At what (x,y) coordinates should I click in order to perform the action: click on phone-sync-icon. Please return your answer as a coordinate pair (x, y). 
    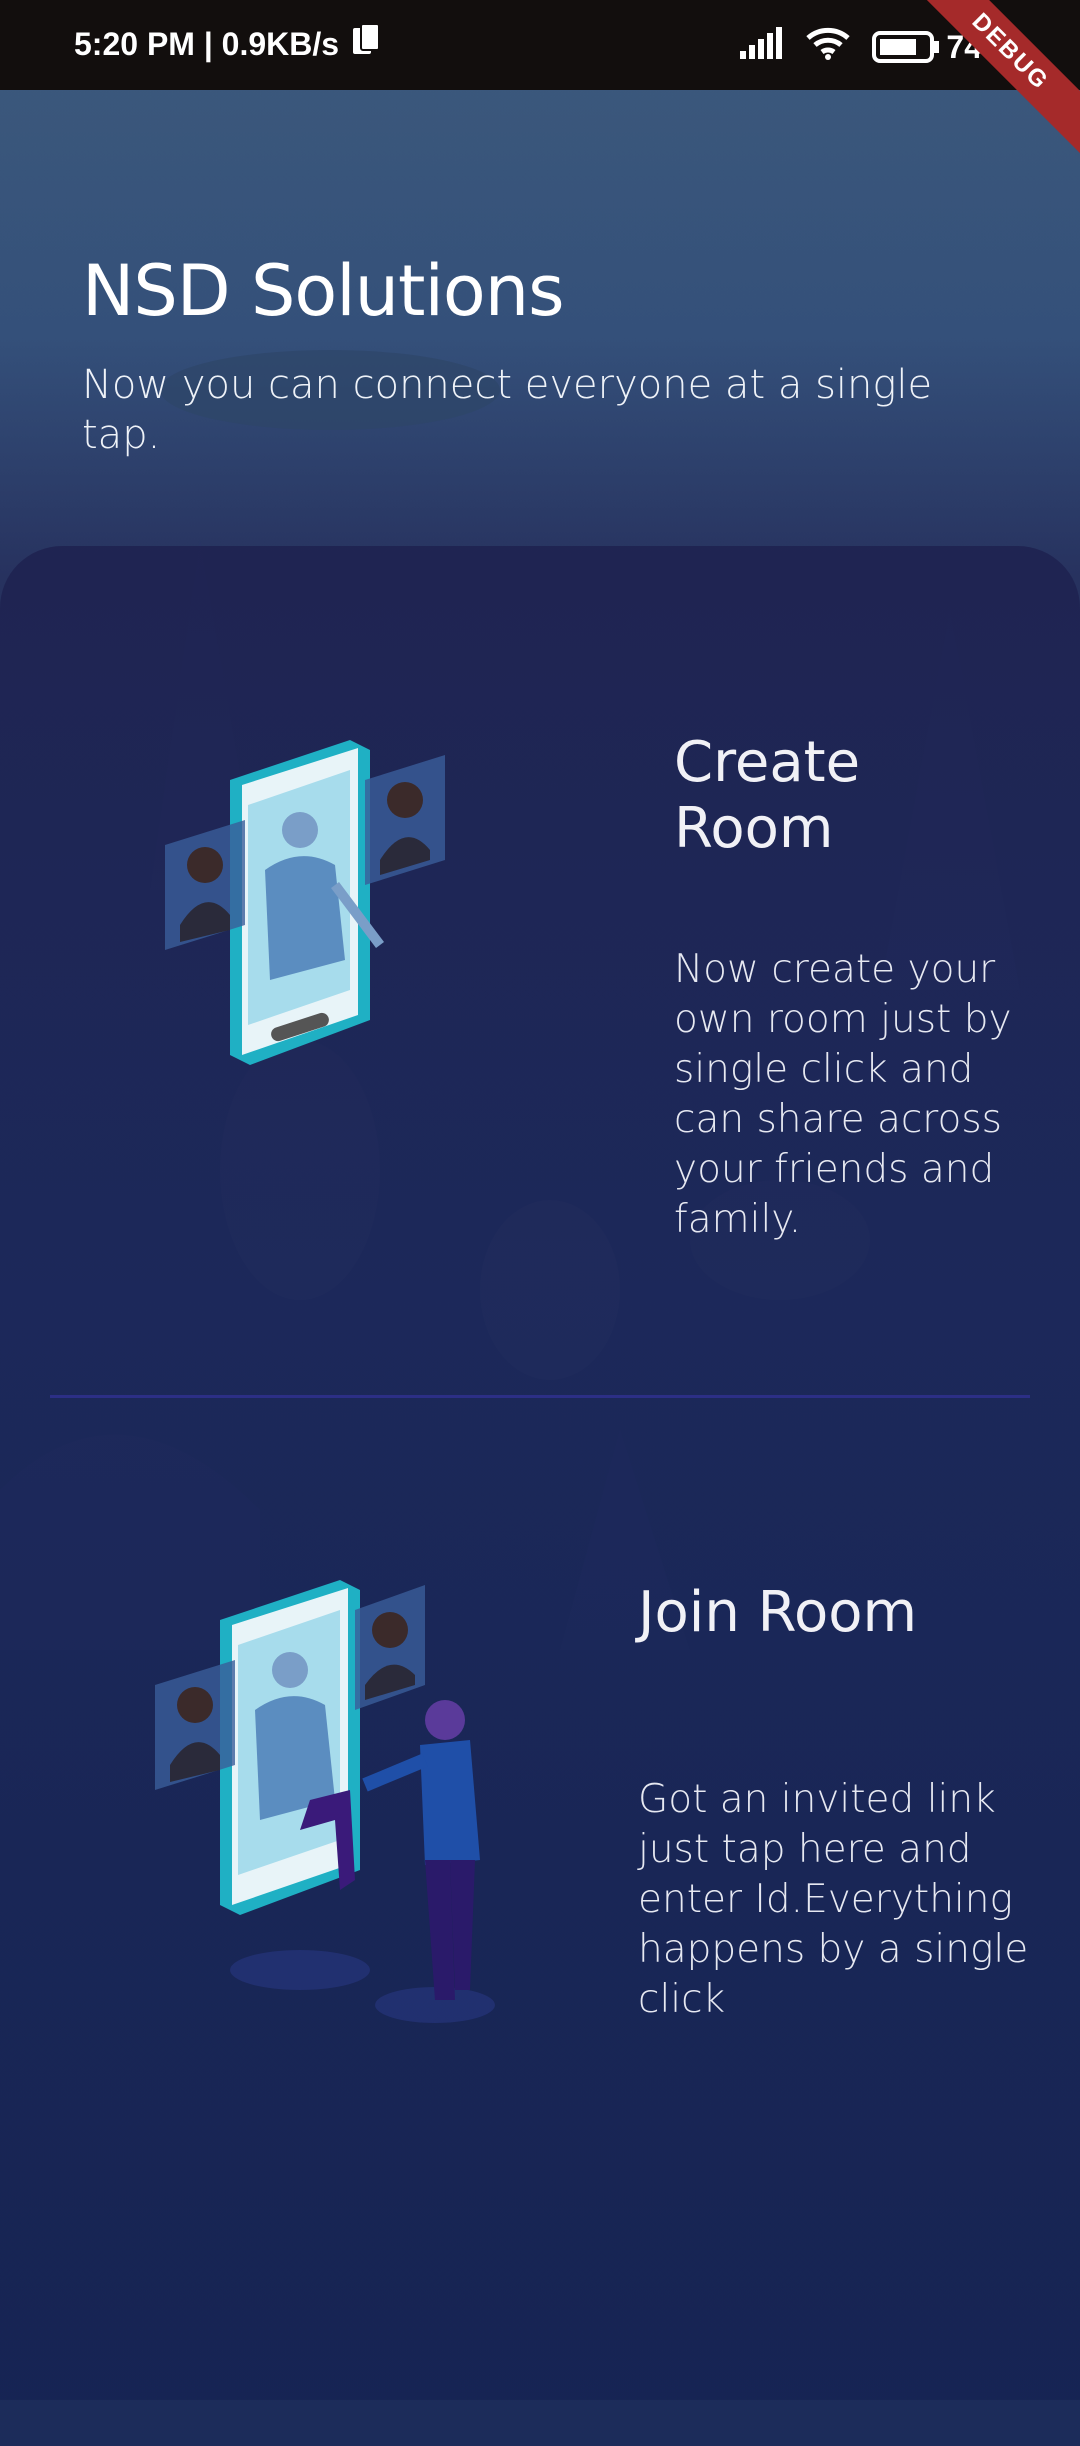
    Looking at the image, I should click on (366, 44).